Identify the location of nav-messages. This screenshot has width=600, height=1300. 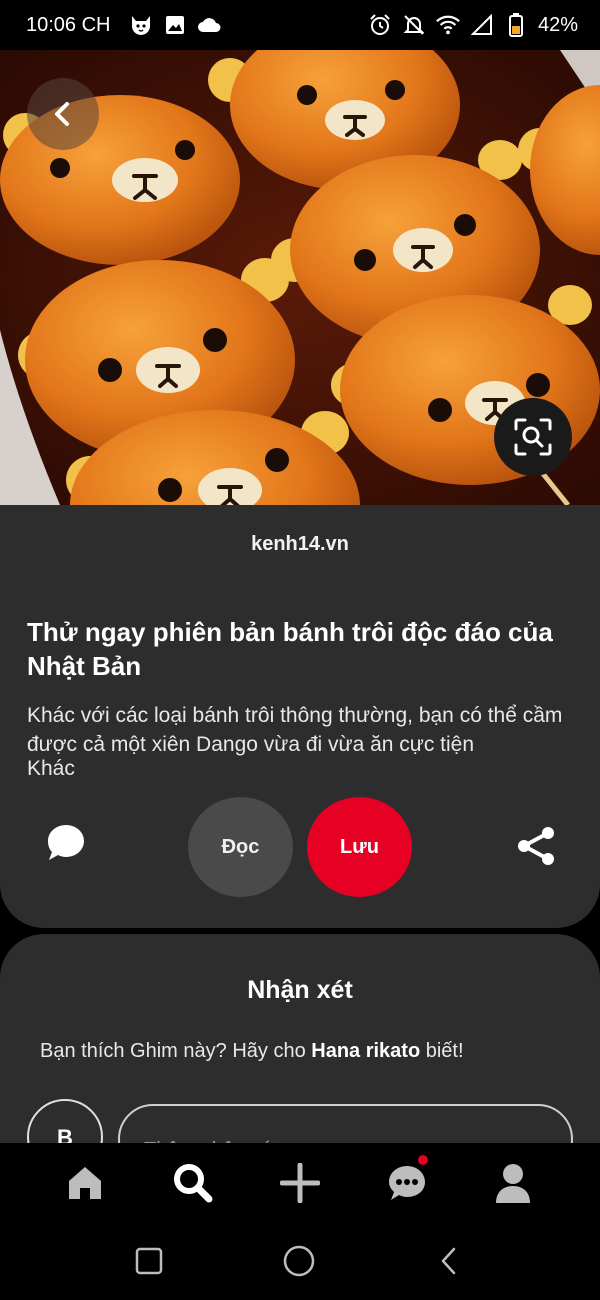
(407, 1183).